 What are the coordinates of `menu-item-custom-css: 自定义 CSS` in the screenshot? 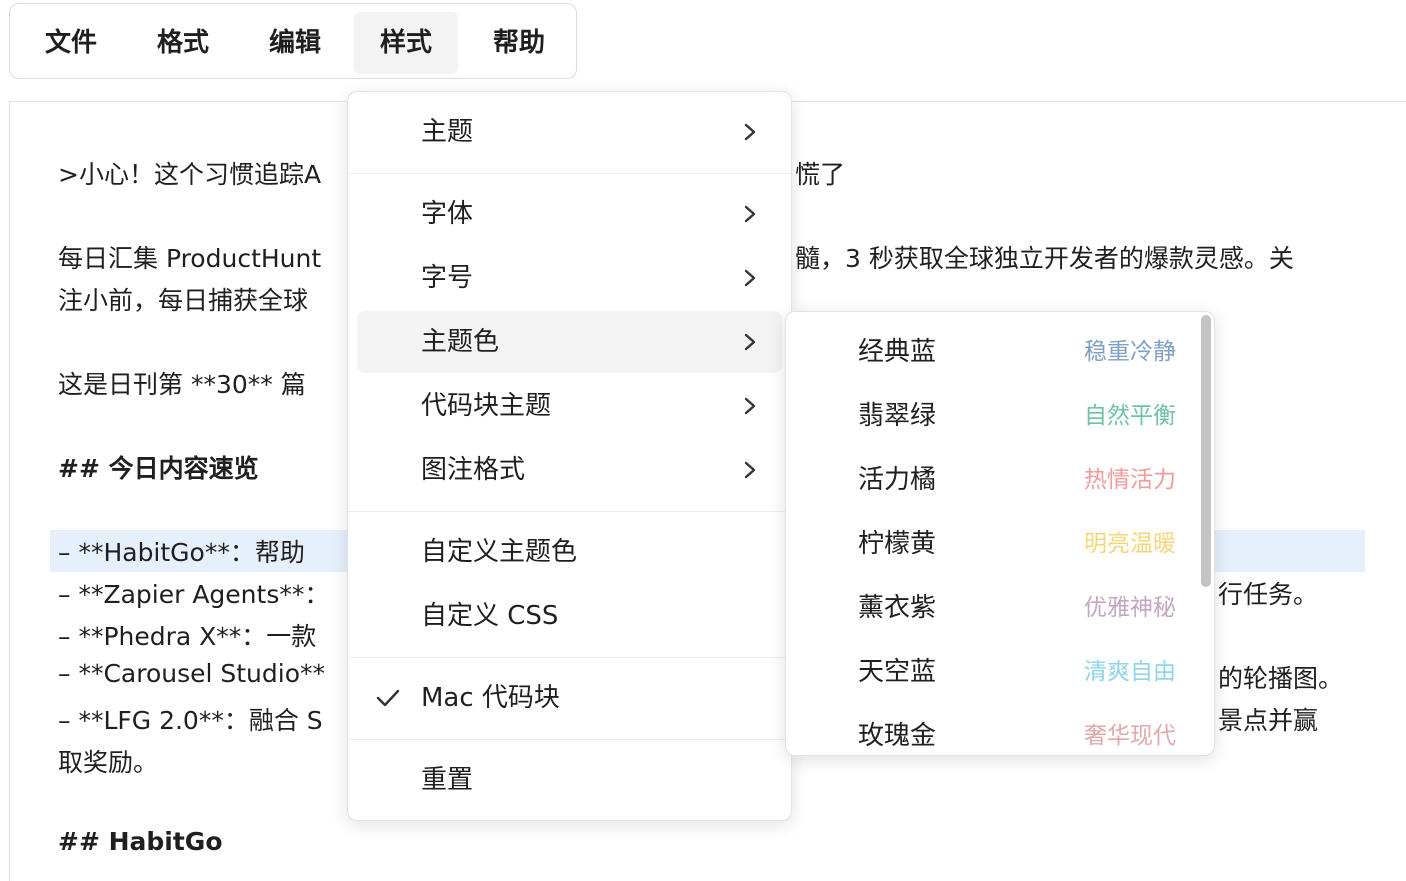 It's located at (569, 616).